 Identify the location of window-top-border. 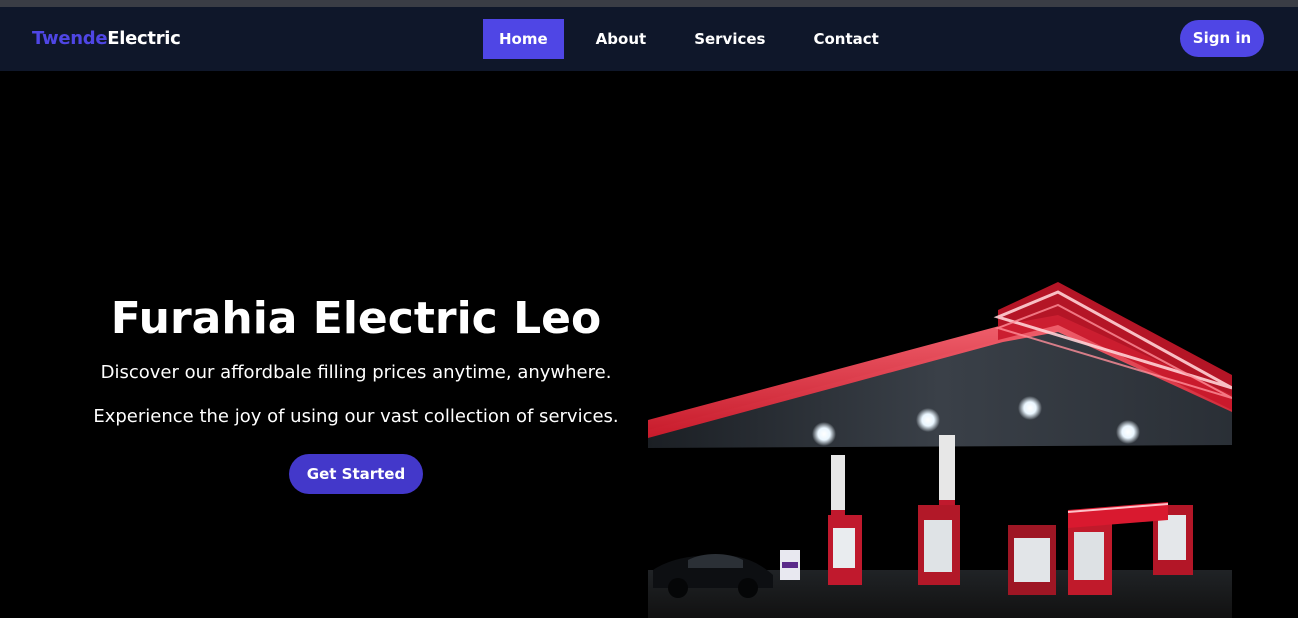
(649, 3).